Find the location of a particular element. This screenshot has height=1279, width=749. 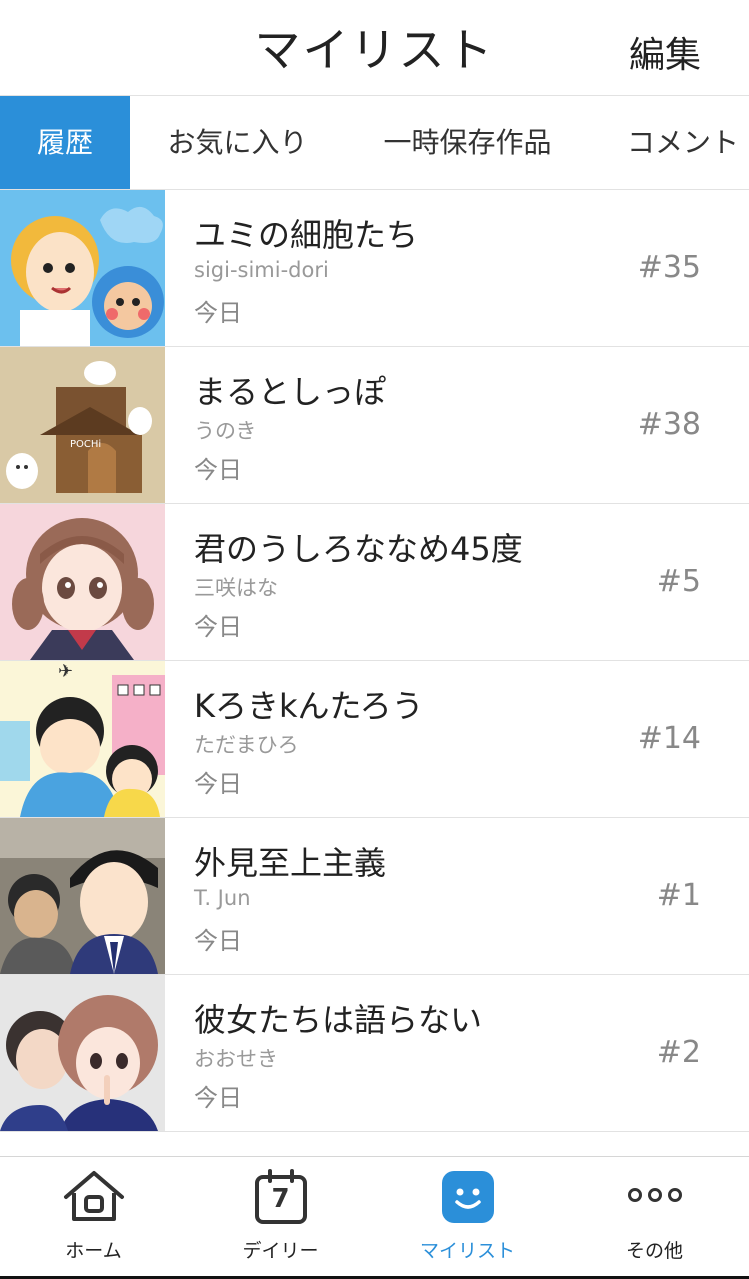

item-author: うのき is located at coordinates (225, 431).